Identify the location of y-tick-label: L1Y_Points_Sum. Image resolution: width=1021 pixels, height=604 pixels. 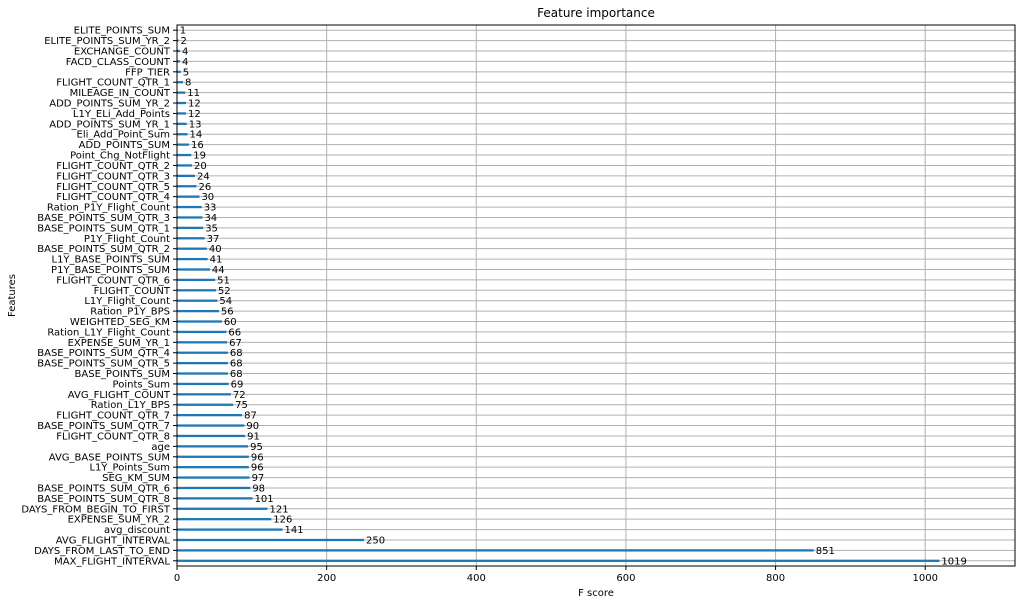
(129, 468).